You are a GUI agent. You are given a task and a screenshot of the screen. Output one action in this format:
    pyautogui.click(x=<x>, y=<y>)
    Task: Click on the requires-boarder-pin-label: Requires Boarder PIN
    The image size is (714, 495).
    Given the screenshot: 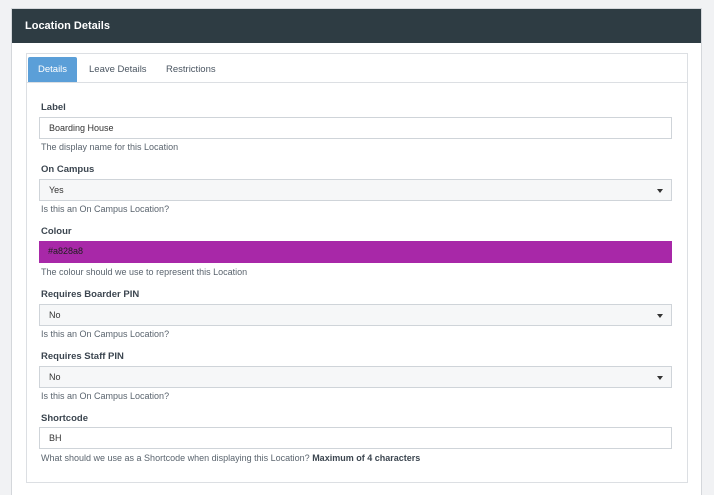 What is the action you would take?
    pyautogui.click(x=90, y=294)
    